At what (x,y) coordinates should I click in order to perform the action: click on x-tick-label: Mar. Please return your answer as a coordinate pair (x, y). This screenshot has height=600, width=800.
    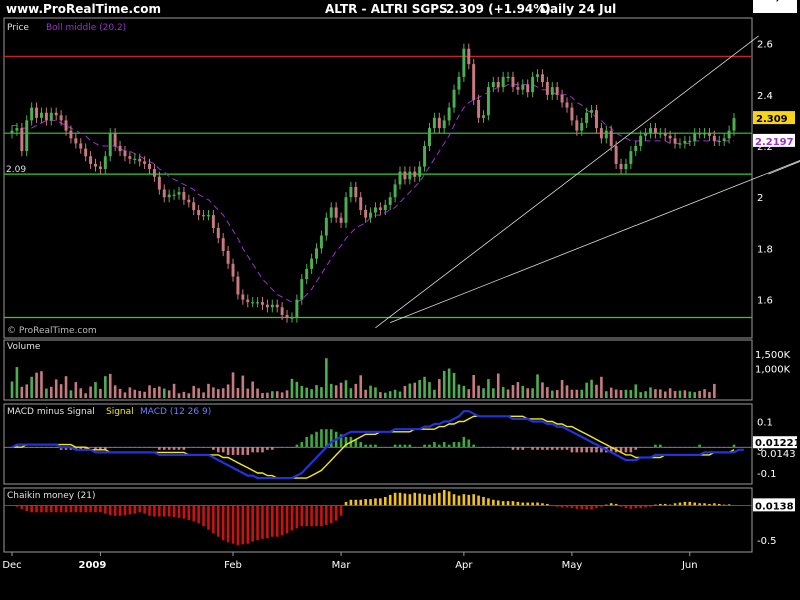
    Looking at the image, I should click on (342, 565).